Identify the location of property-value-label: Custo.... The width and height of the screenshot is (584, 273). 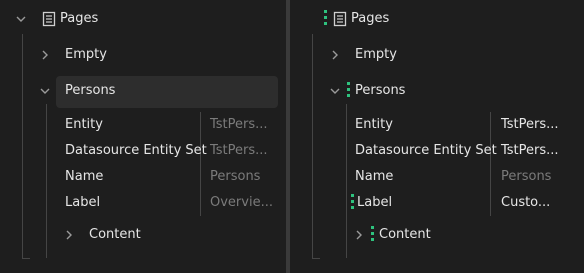
(525, 203).